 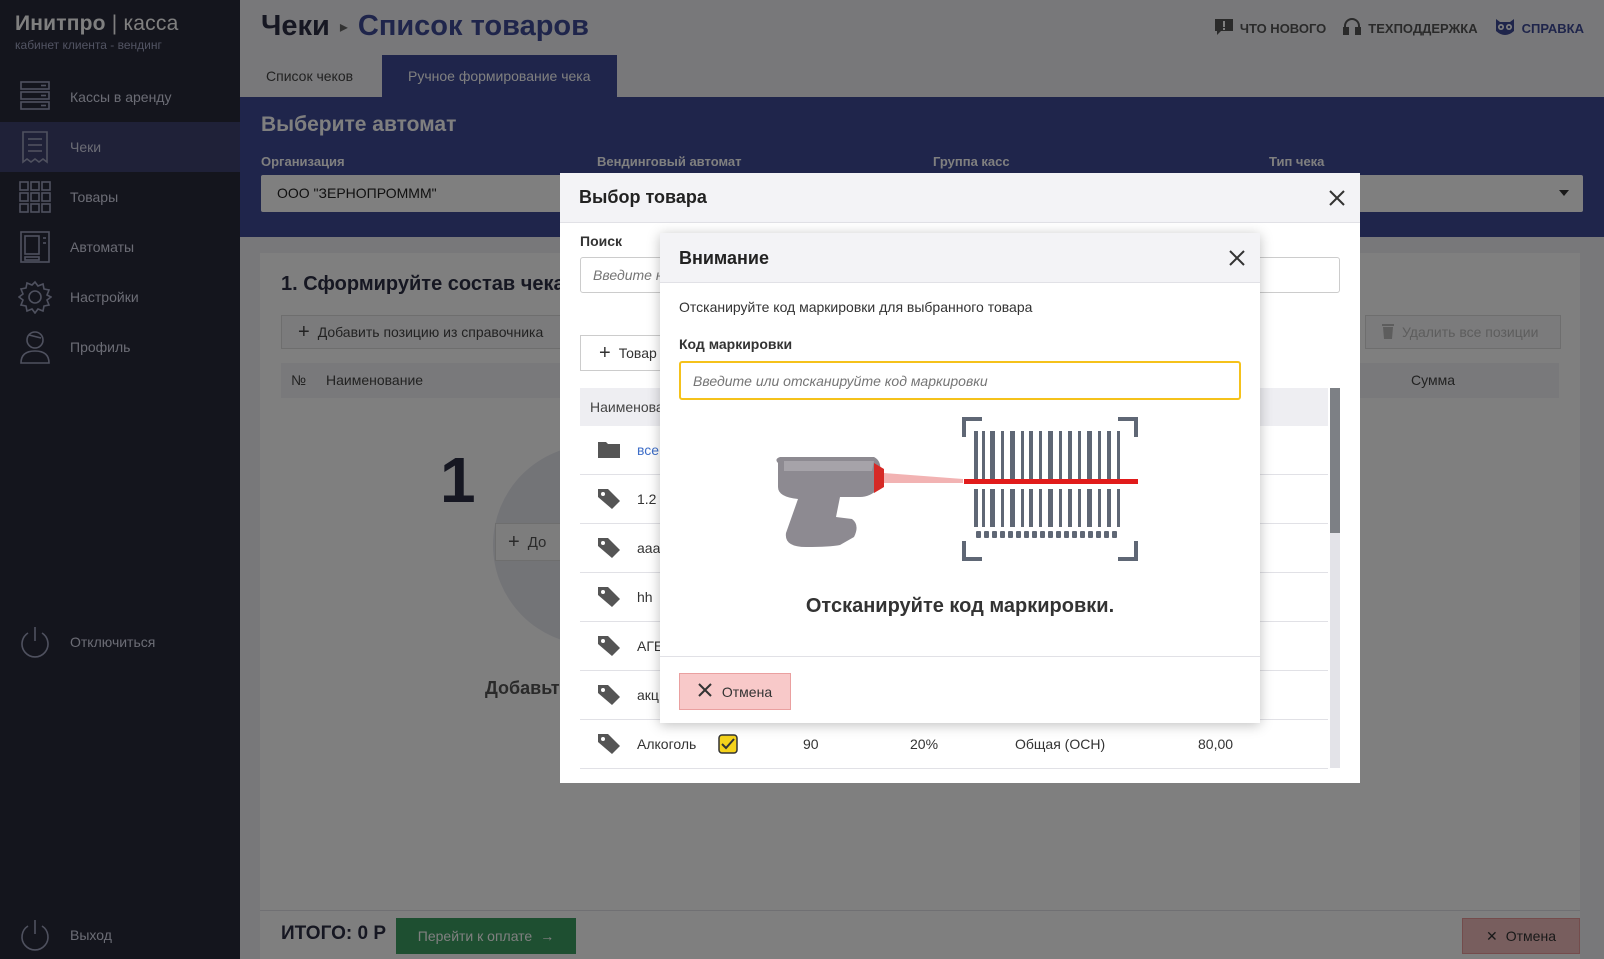 What do you see at coordinates (747, 691) in the screenshot?
I see `cancel-label: Отмена` at bounding box center [747, 691].